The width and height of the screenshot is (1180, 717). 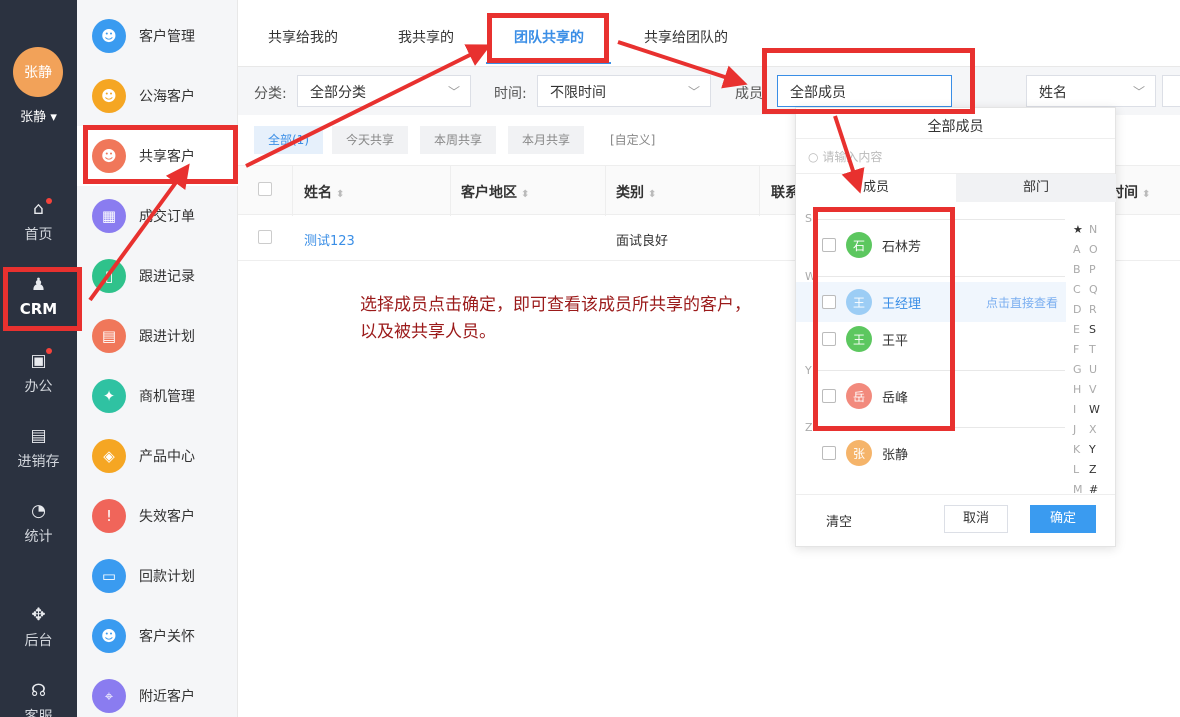 I want to click on index-letter: L, so click(x=1076, y=469).